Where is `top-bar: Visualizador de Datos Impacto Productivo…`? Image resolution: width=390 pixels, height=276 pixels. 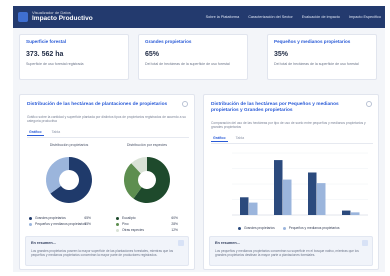 top-bar: Visualizador de Datos Impacto Productivo… is located at coordinates (199, 17).